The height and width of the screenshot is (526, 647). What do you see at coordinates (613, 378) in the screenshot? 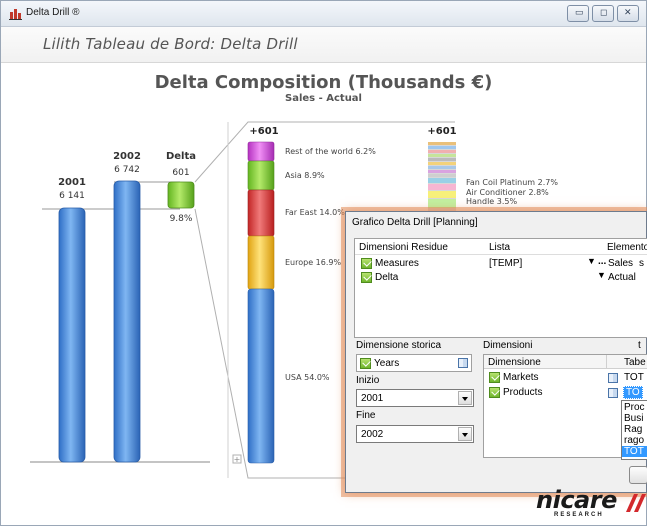
I see `markets-table-icon` at bounding box center [613, 378].